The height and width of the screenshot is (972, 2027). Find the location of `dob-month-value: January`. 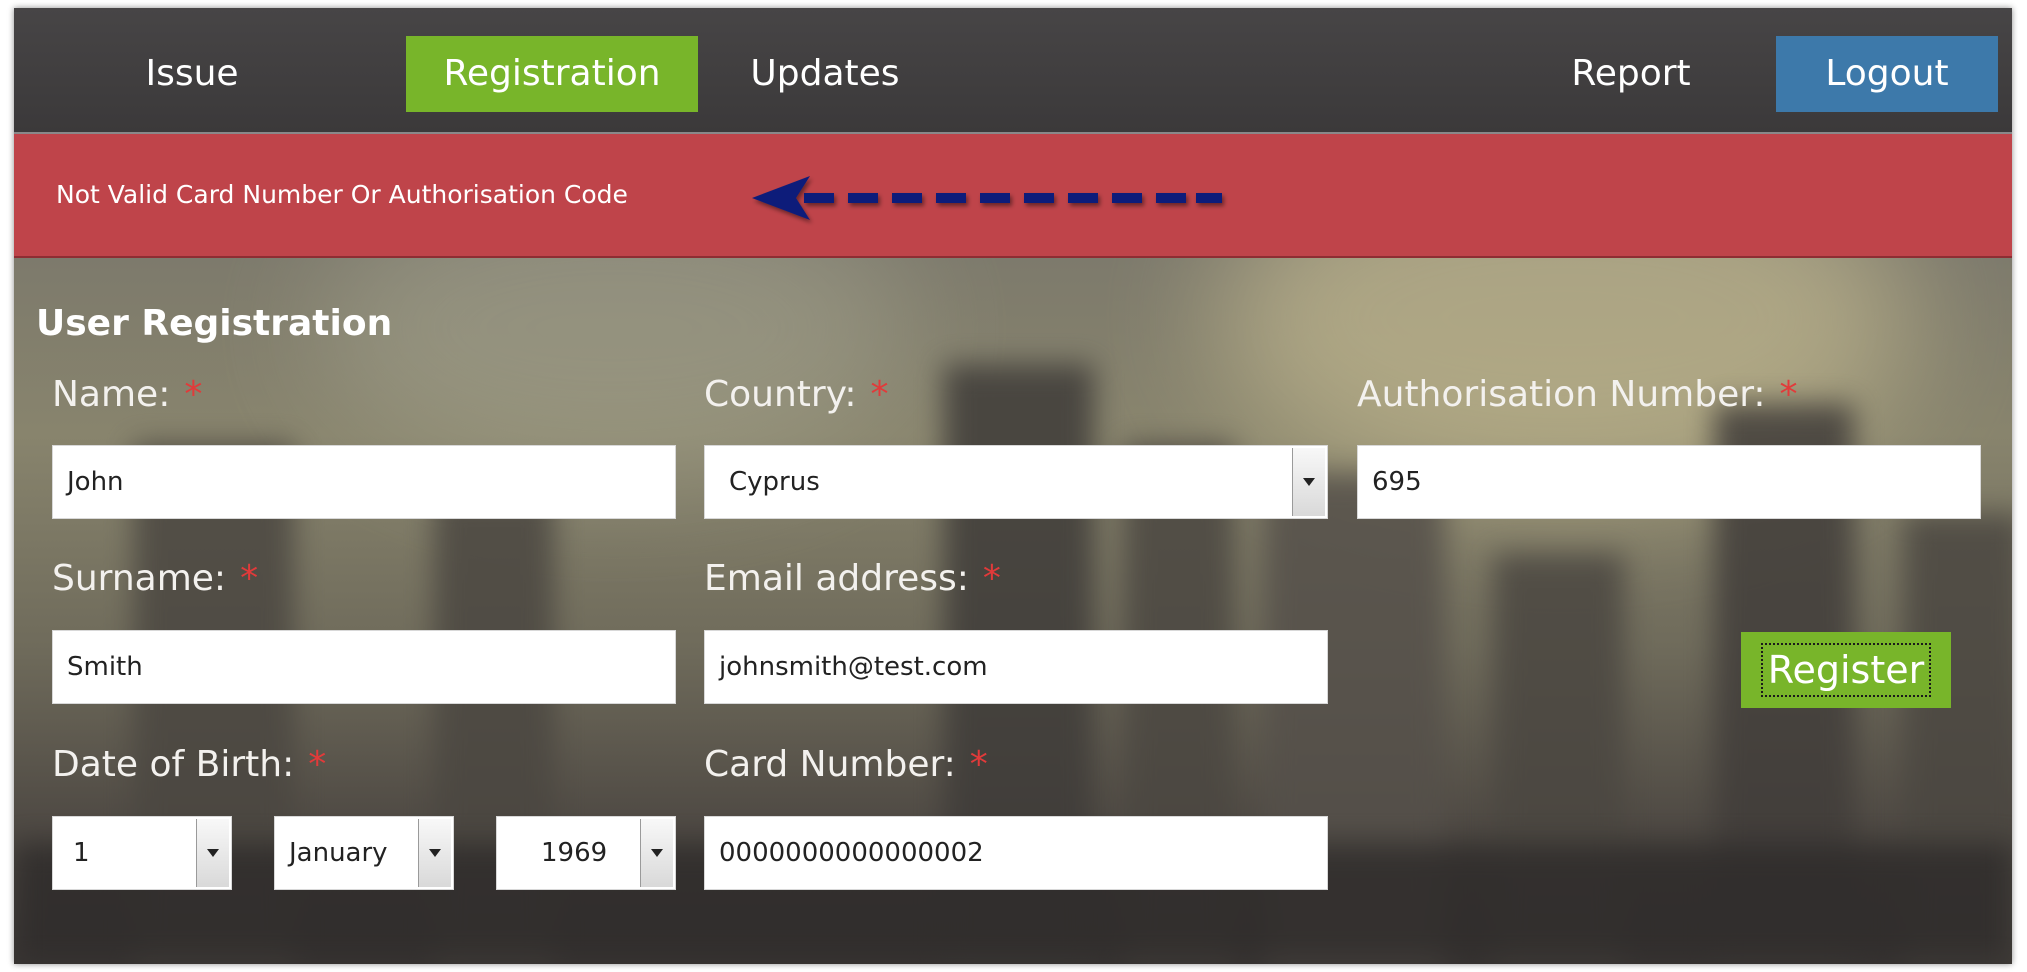

dob-month-value: January is located at coordinates (338, 853).